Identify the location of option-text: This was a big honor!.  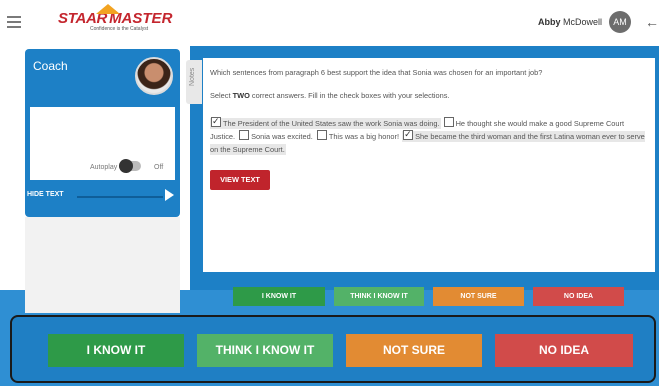
(364, 136).